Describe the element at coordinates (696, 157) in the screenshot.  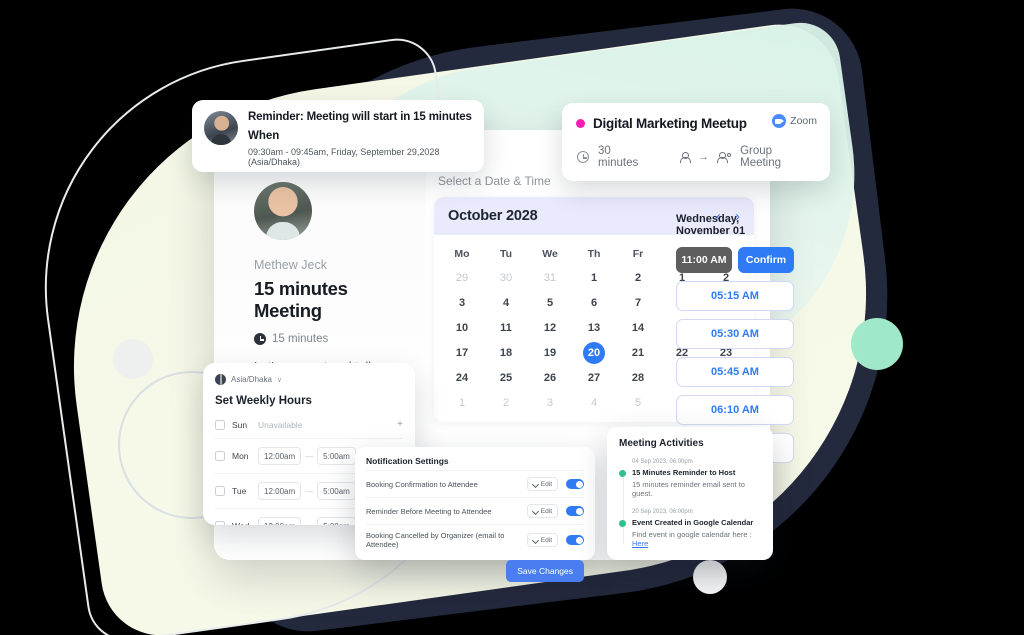
I see `meetup-meta-row: 30 minutes → Group Meeting` at that location.